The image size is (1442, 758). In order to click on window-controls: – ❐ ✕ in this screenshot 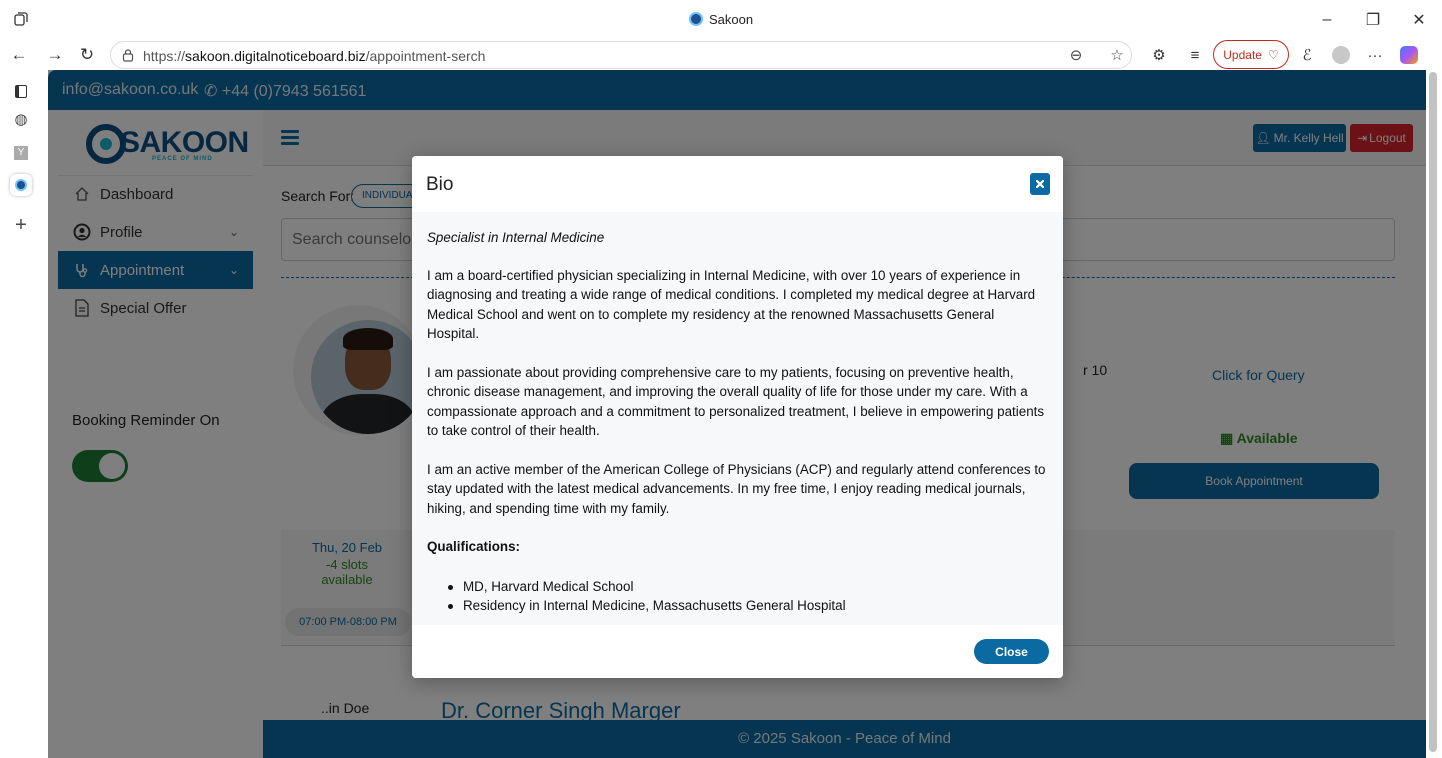, I will do `click(1373, 20)`.